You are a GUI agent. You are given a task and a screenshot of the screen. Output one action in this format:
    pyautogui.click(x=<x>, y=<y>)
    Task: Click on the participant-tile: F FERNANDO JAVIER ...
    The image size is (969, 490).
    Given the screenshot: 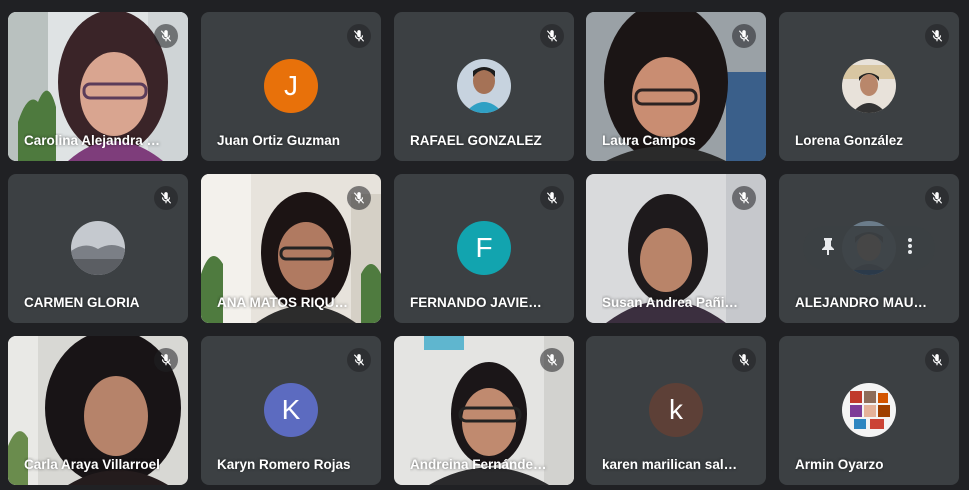 What is the action you would take?
    pyautogui.click(x=484, y=248)
    